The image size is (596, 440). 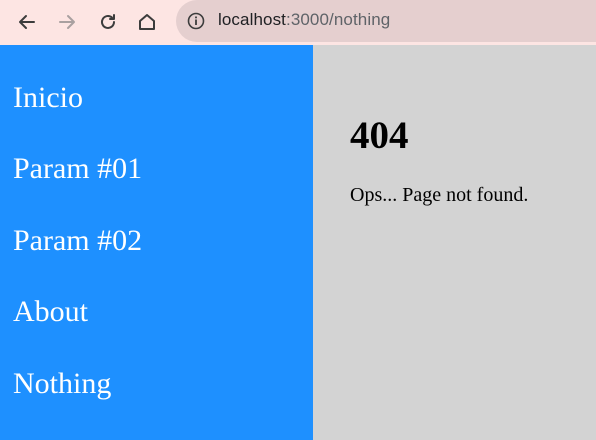 What do you see at coordinates (108, 22) in the screenshot?
I see `reload-icon` at bounding box center [108, 22].